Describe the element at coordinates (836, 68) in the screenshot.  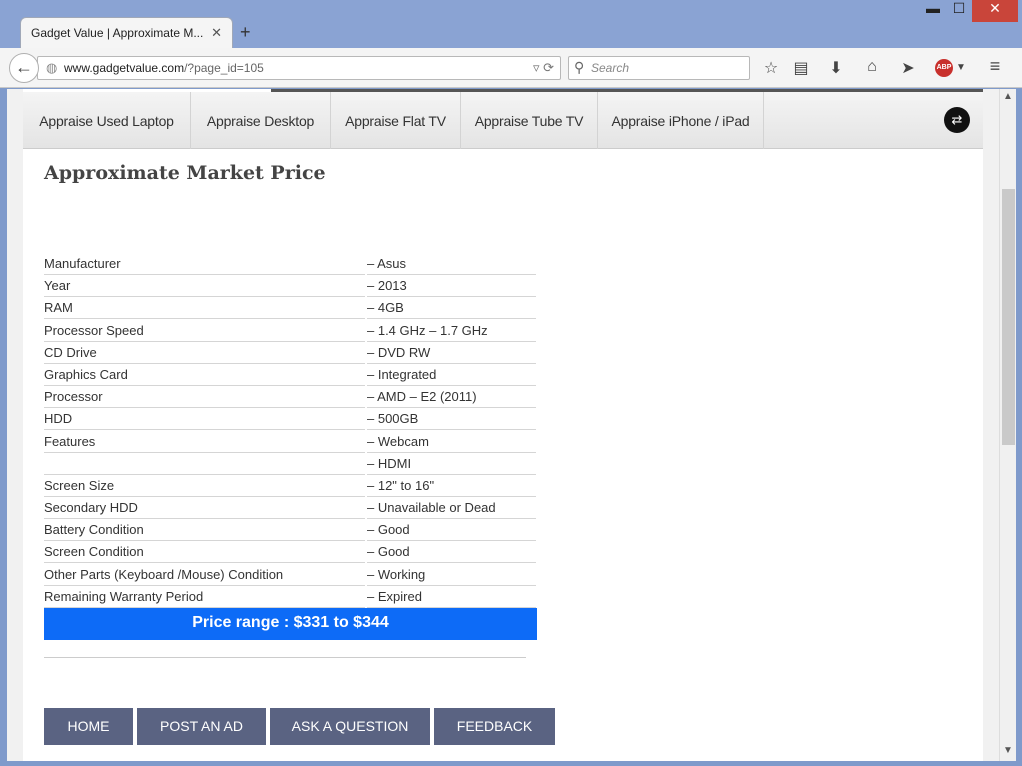
I see `download-icon: ⬇` at that location.